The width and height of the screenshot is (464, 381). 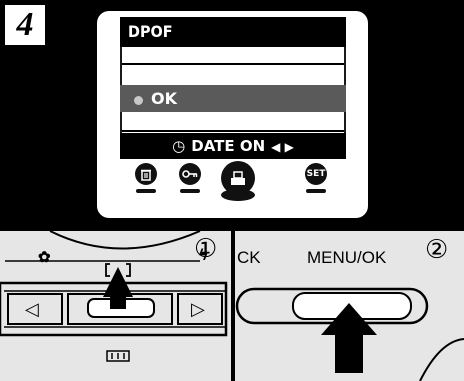 I want to click on menu-option-ok: OK, so click(x=233, y=98).